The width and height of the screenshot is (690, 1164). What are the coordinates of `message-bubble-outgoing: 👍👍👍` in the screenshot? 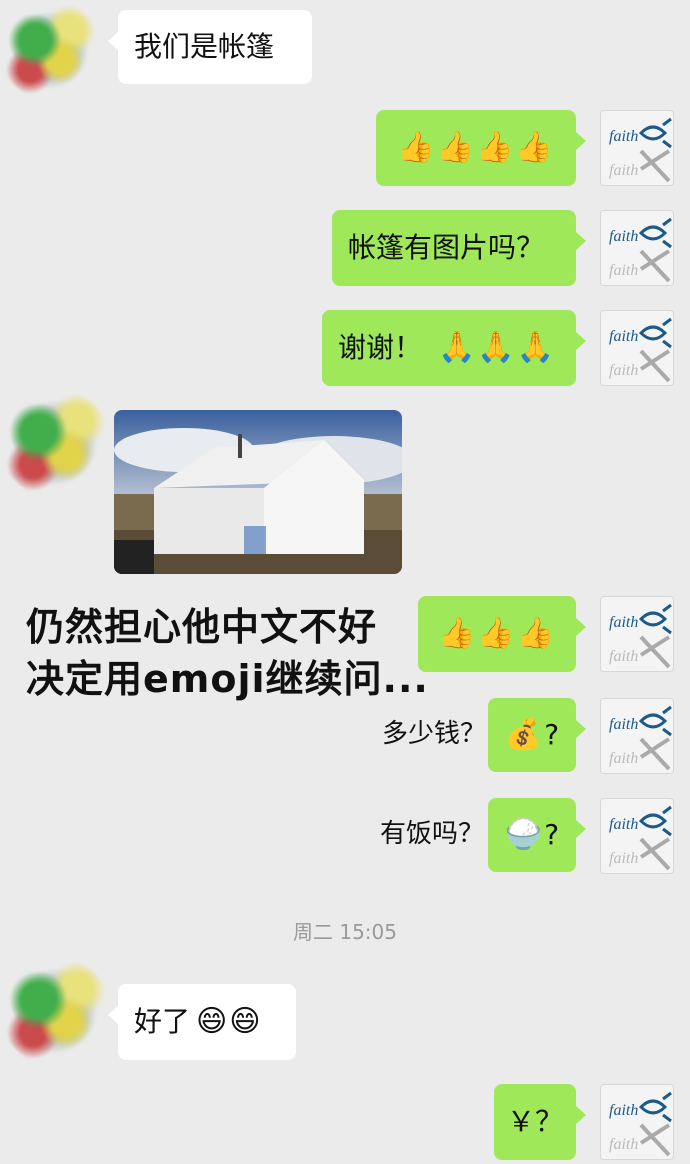 It's located at (502, 634).